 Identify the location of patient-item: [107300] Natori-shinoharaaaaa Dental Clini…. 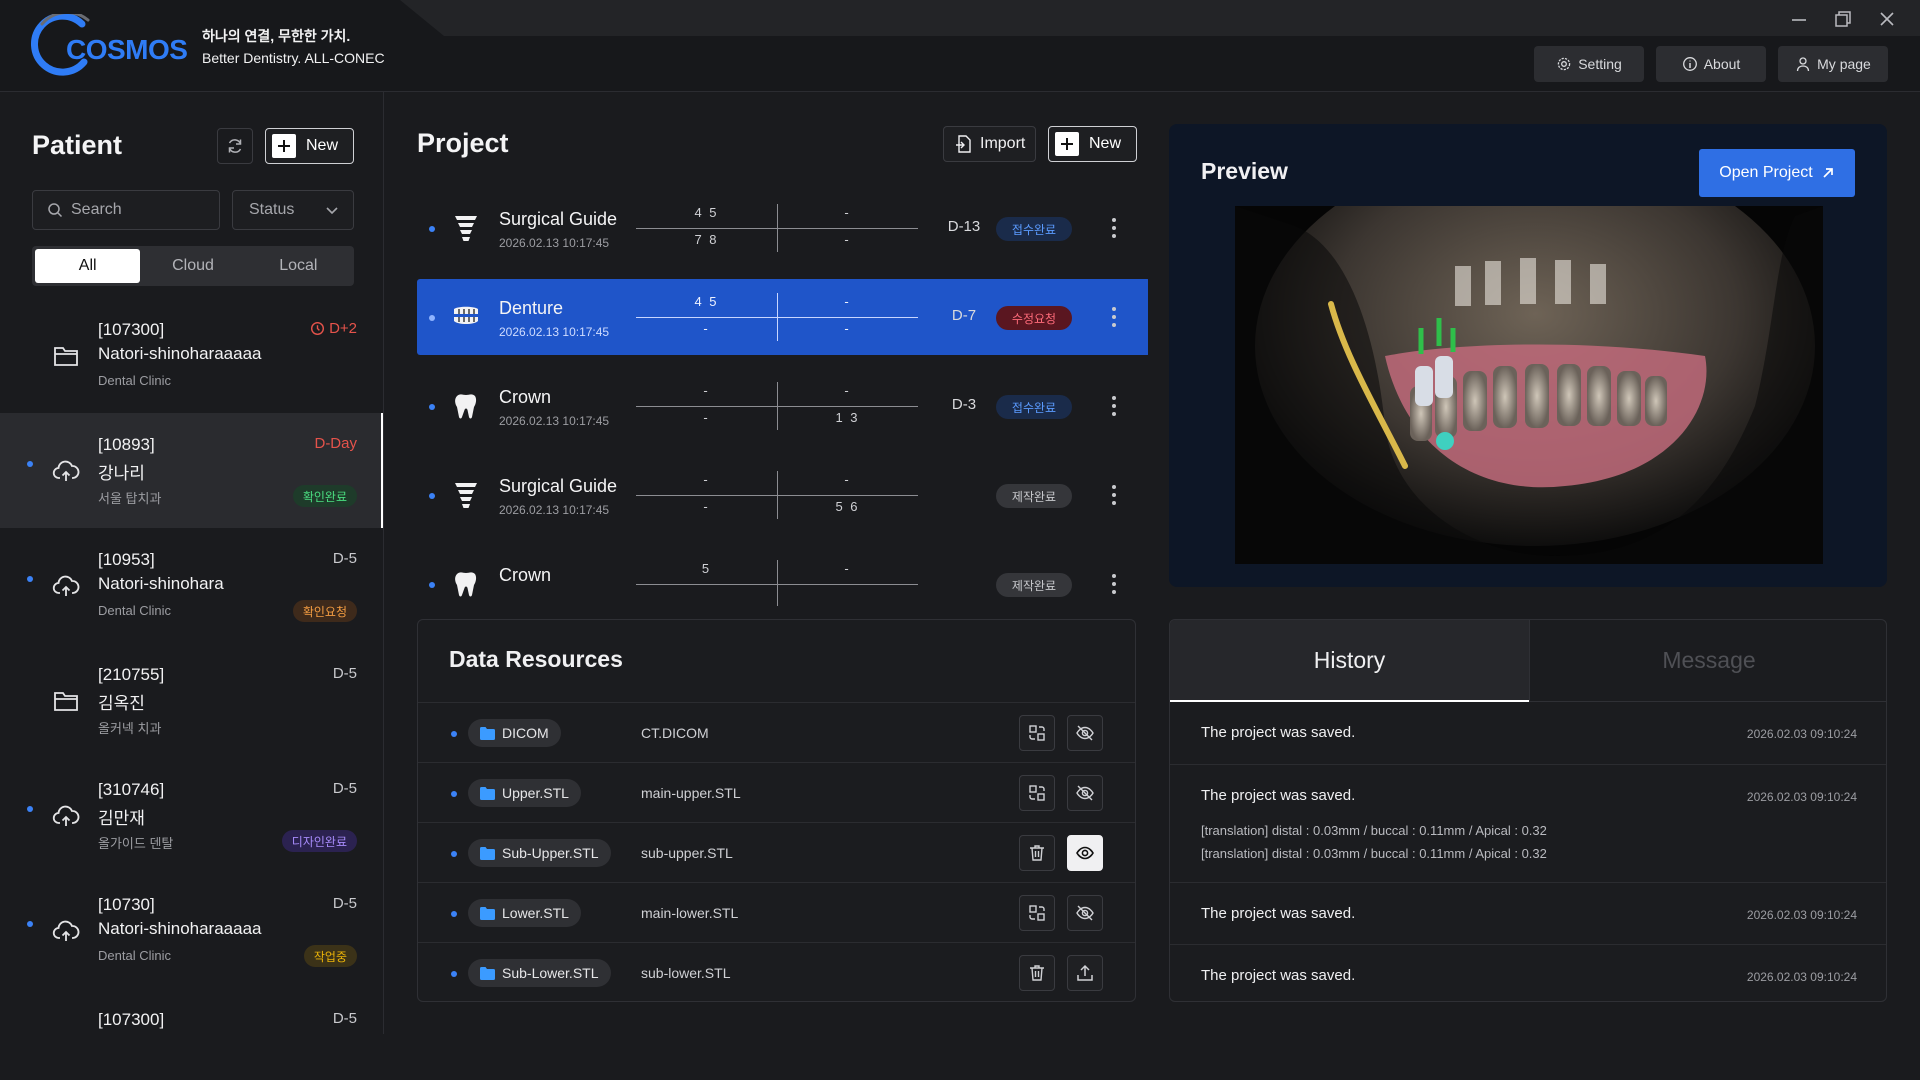
(191, 355).